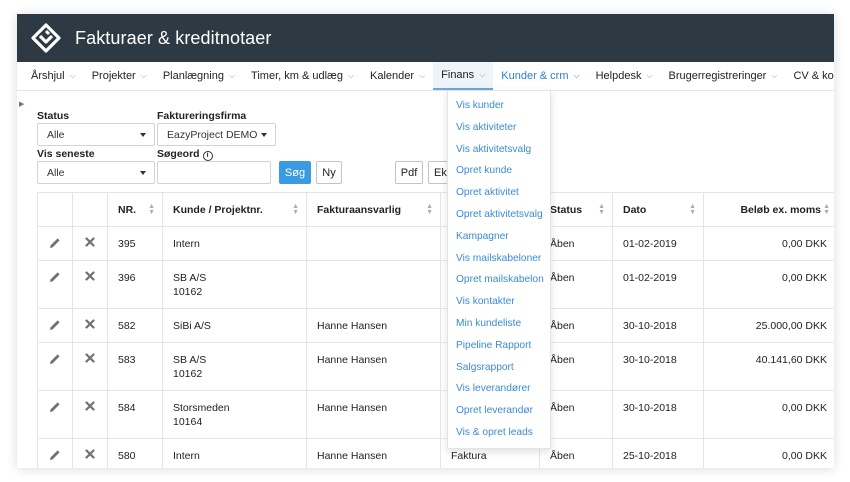 The width and height of the screenshot is (850, 482). I want to click on menu-item: Vis aktiviteter, so click(499, 128).